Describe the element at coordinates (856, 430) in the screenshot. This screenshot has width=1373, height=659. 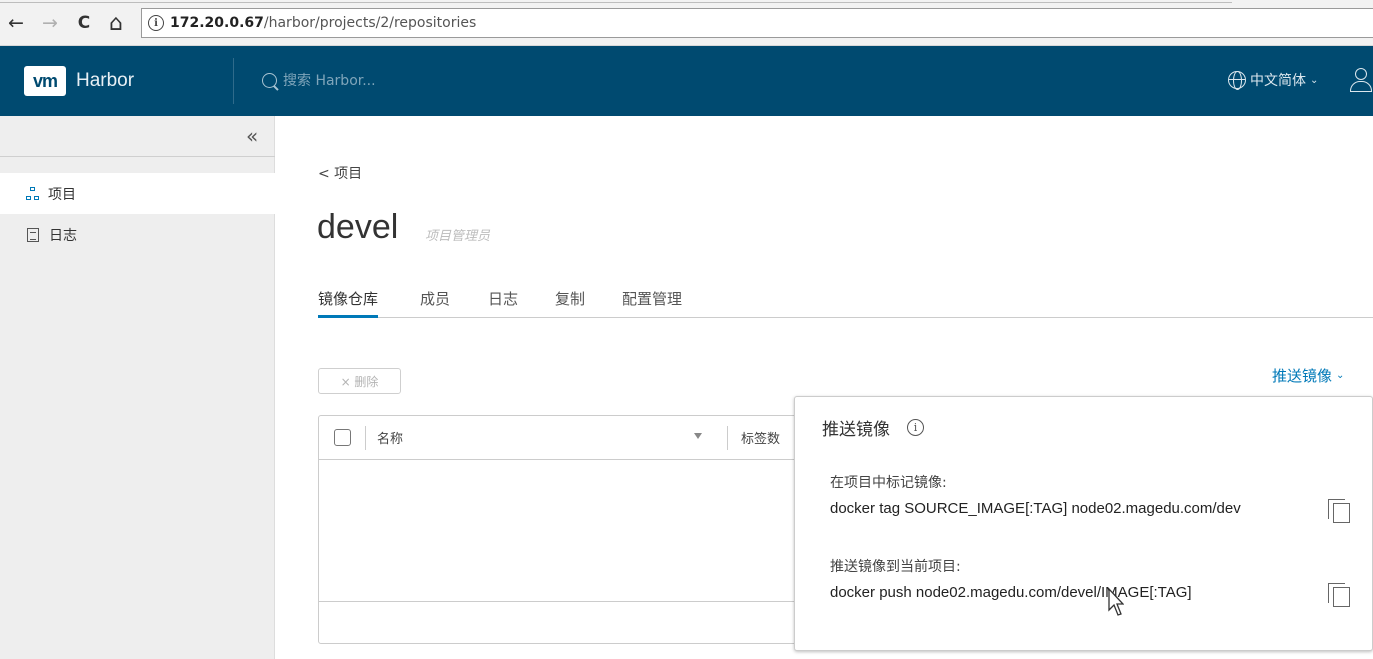
I see `popover-title: 推送镜像` at that location.